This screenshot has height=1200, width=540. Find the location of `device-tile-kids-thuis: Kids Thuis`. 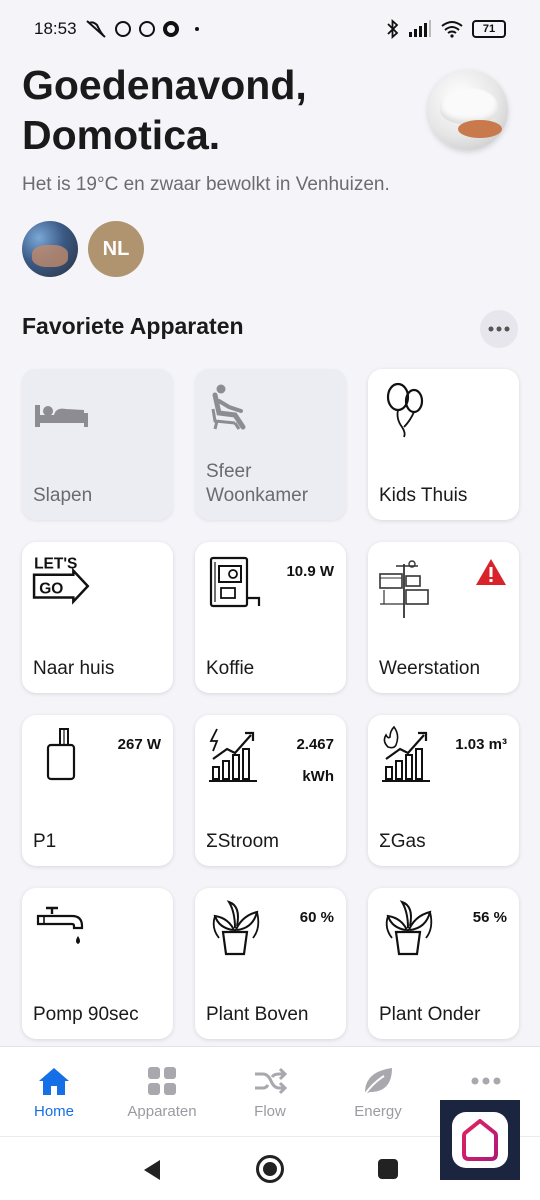

device-tile-kids-thuis: Kids Thuis is located at coordinates (443, 444).